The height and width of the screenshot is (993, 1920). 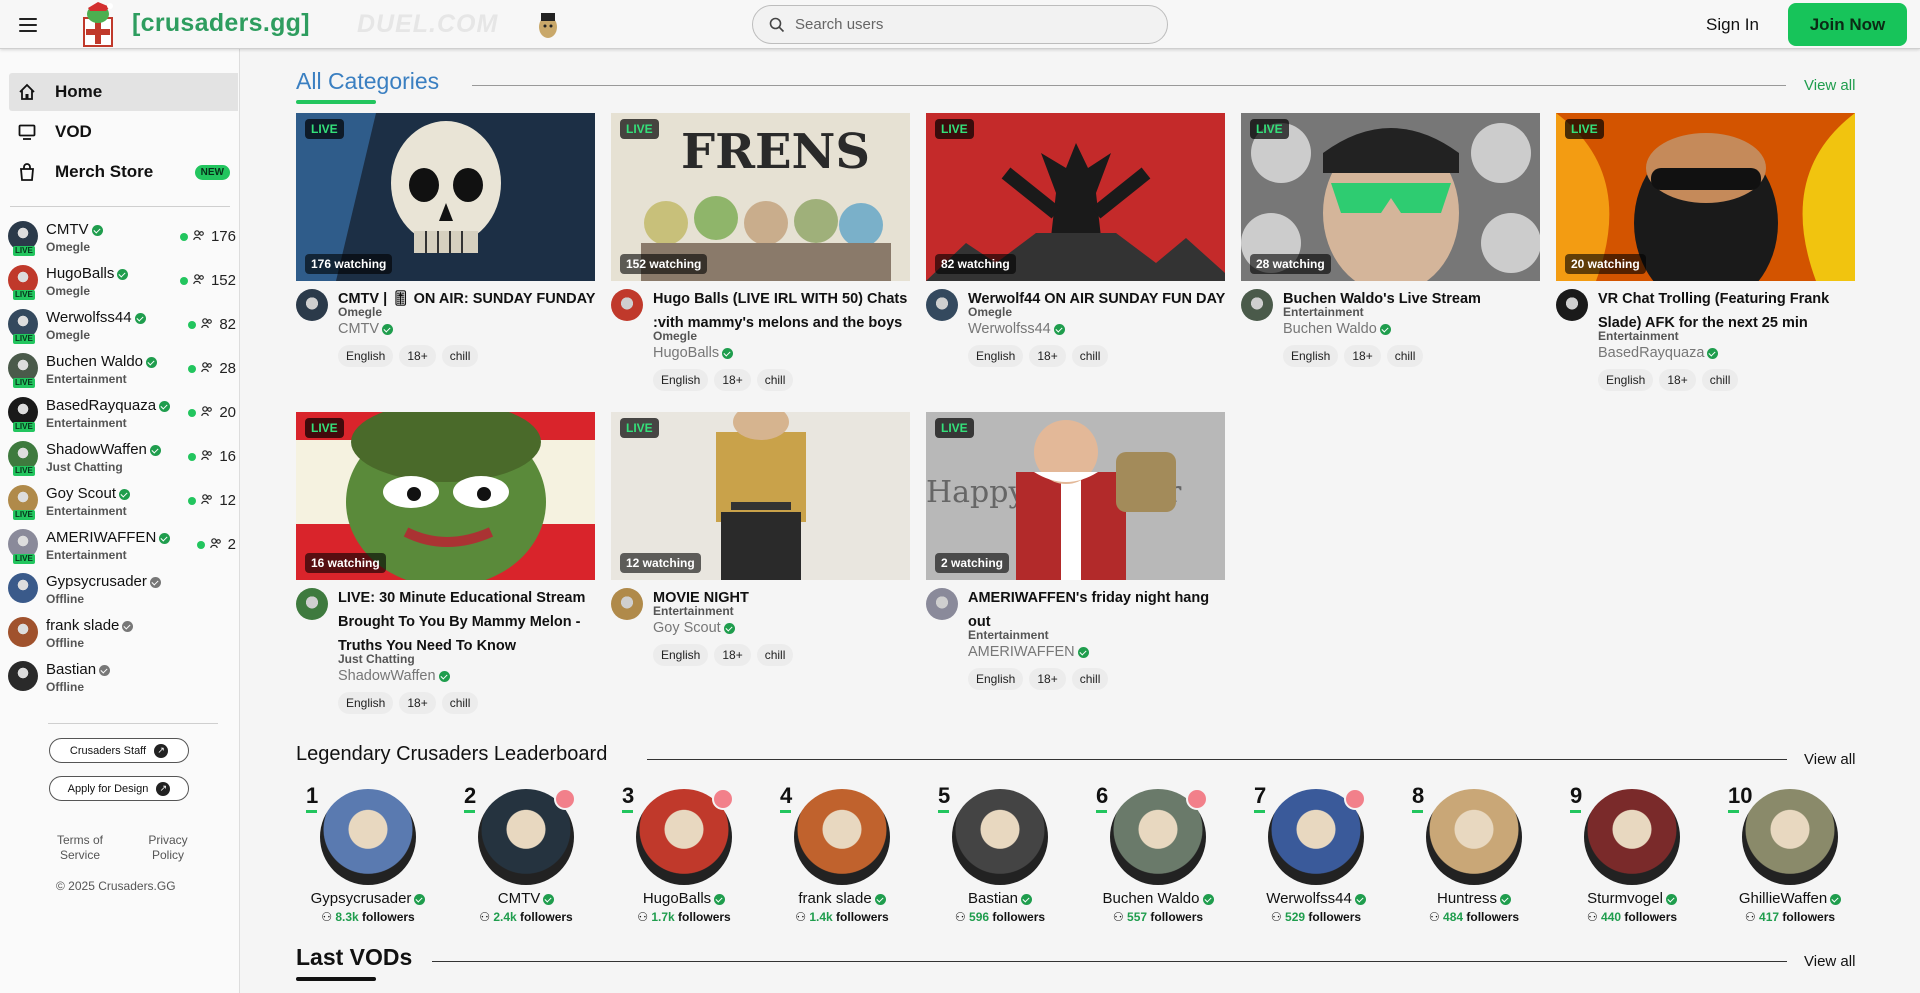 I want to click on streamer-name: ShadowWaffen, so click(x=394, y=676).